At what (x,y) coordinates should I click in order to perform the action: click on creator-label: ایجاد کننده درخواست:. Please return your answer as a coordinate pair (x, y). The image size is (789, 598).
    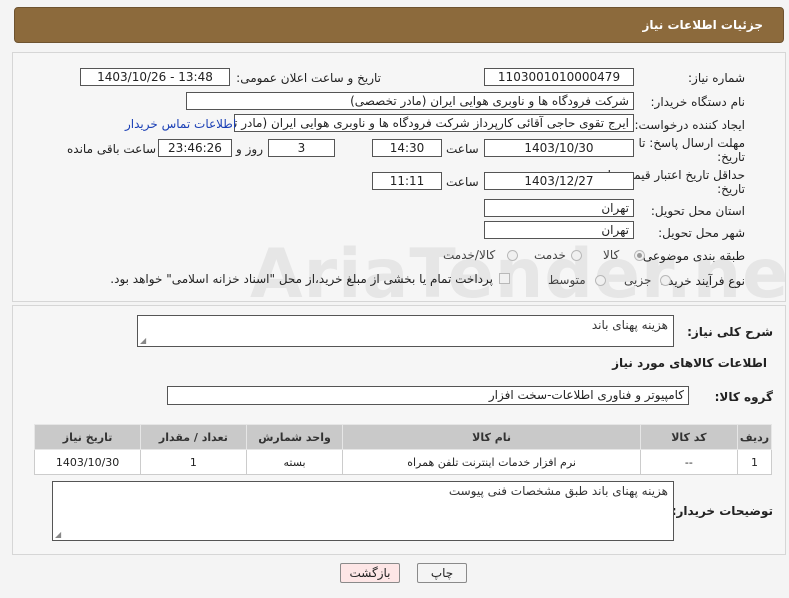
    Looking at the image, I should click on (689, 125).